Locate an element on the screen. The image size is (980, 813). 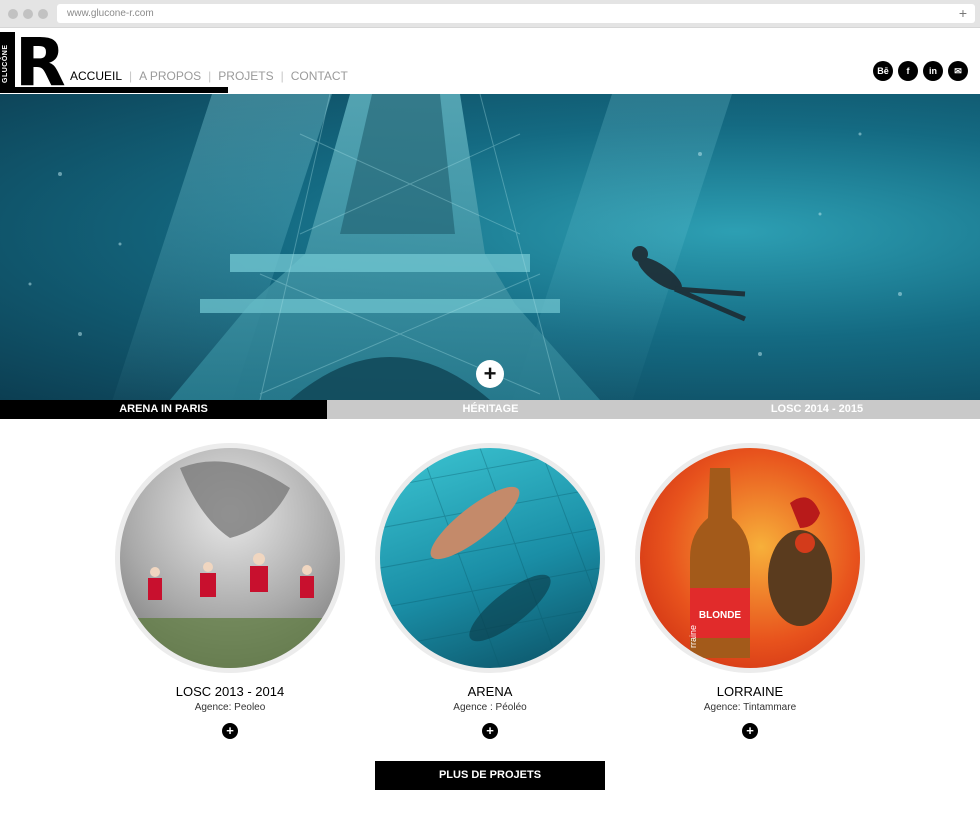
project-title: LORRAINE is located at coordinates (750, 691).